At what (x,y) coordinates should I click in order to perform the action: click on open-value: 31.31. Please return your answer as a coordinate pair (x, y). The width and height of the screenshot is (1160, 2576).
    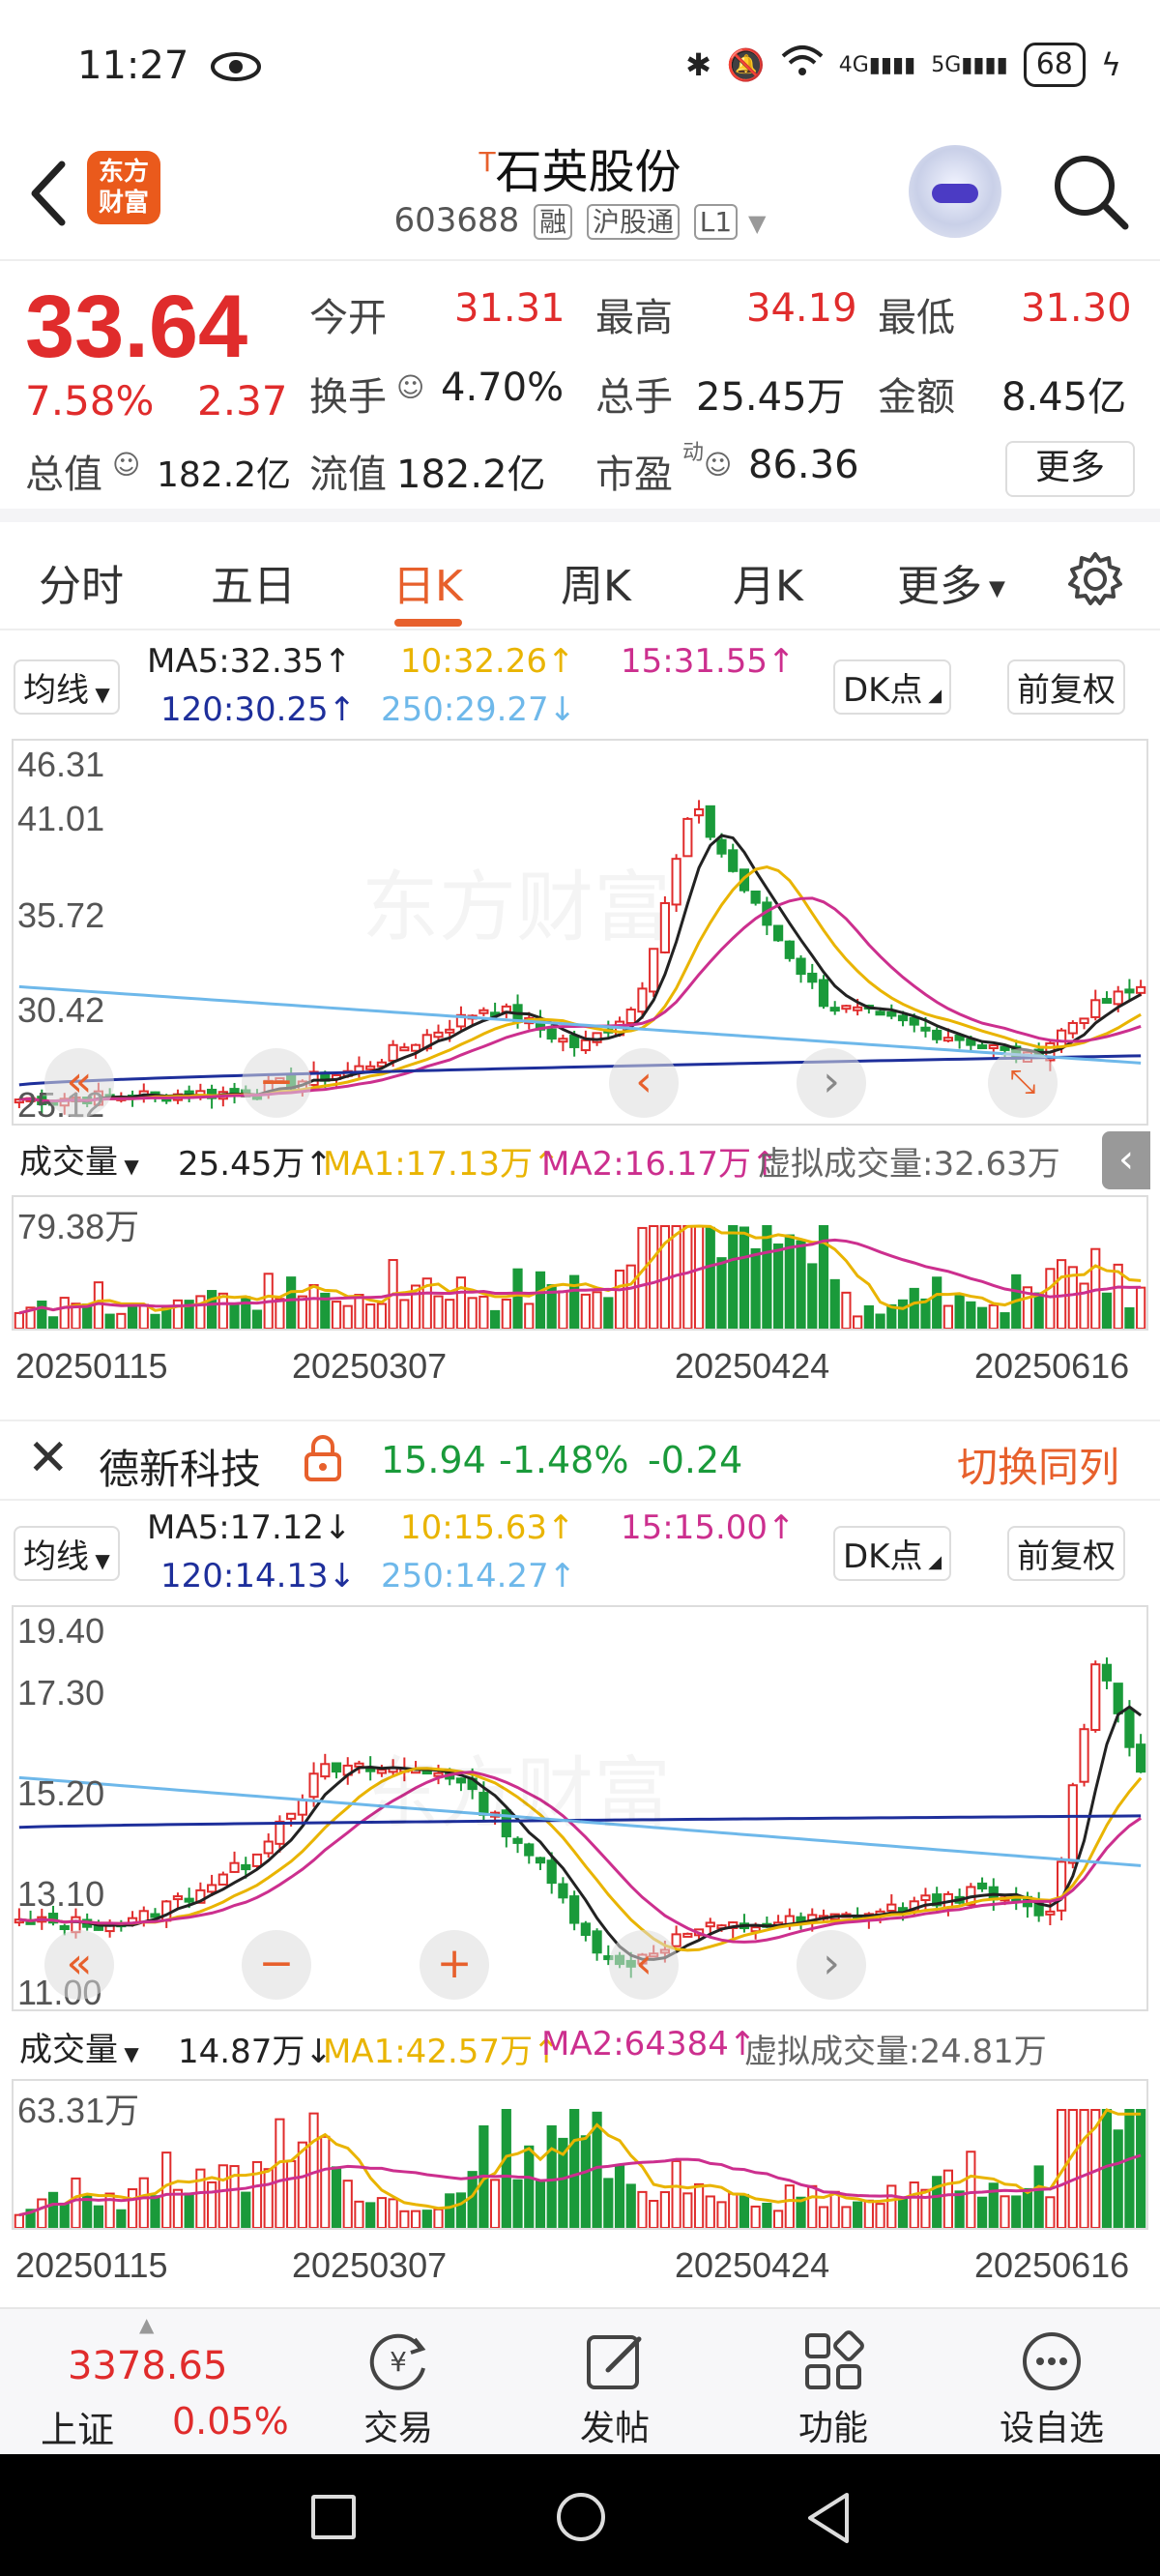
    Looking at the image, I should click on (510, 308).